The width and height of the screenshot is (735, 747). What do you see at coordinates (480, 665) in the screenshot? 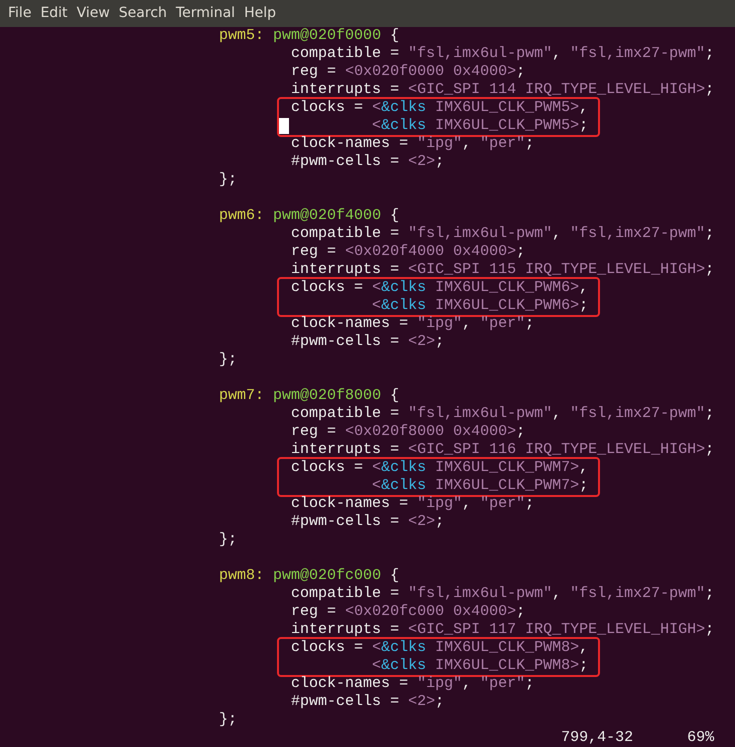
I see `code-line: <&clks IMX6UL_CLK_PWM8>;` at bounding box center [480, 665].